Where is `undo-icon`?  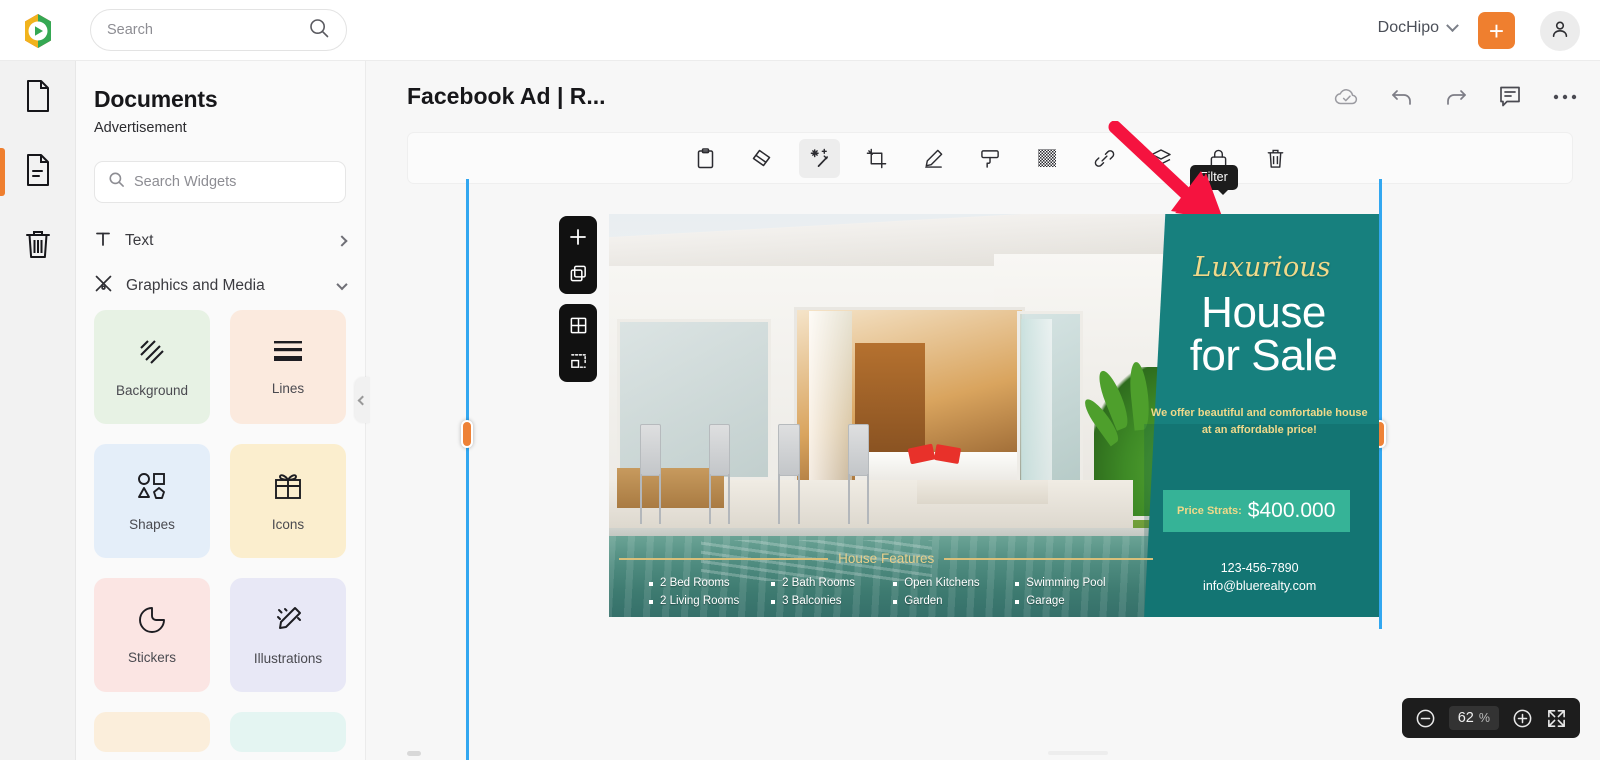 undo-icon is located at coordinates (1402, 97).